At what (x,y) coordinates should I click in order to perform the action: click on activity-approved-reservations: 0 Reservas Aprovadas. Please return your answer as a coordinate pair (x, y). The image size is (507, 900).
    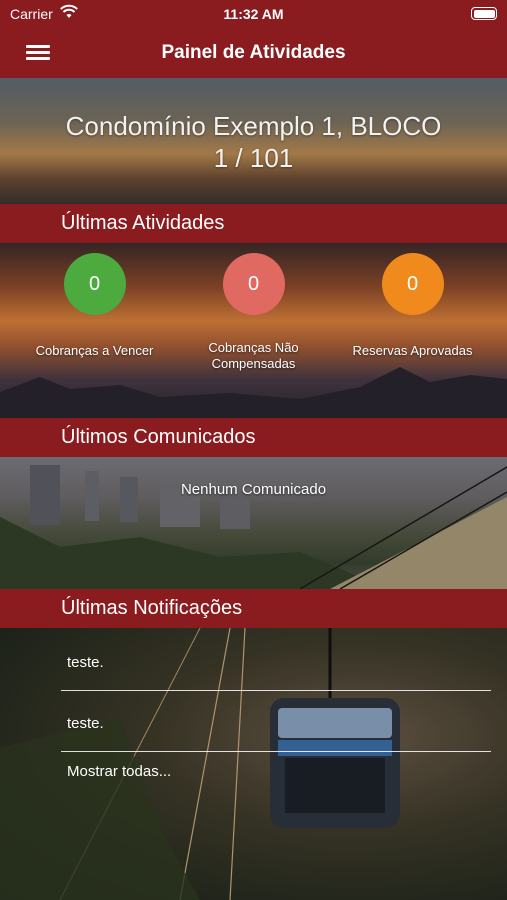
    Looking at the image, I should click on (412, 306).